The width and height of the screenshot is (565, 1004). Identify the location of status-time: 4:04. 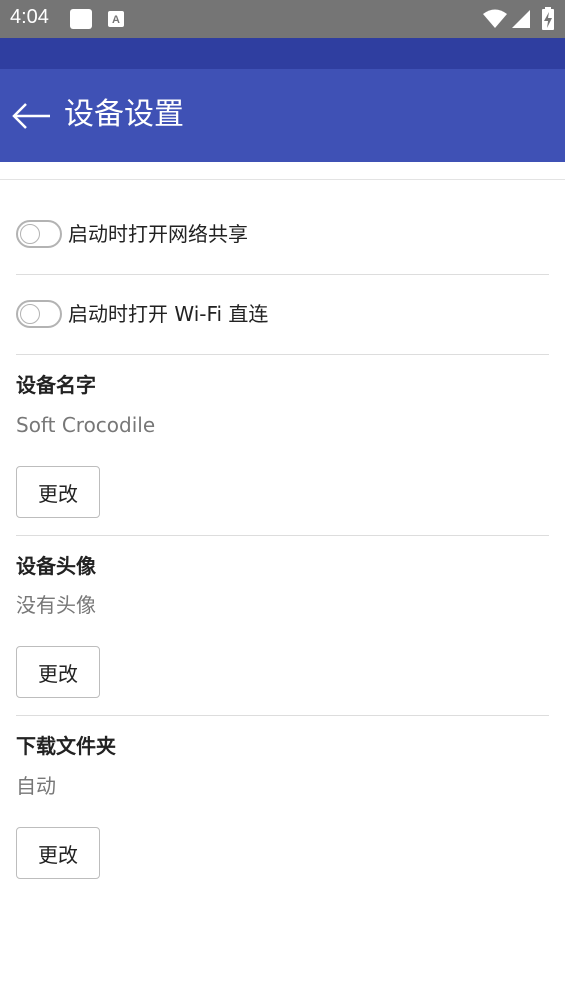
(29, 17).